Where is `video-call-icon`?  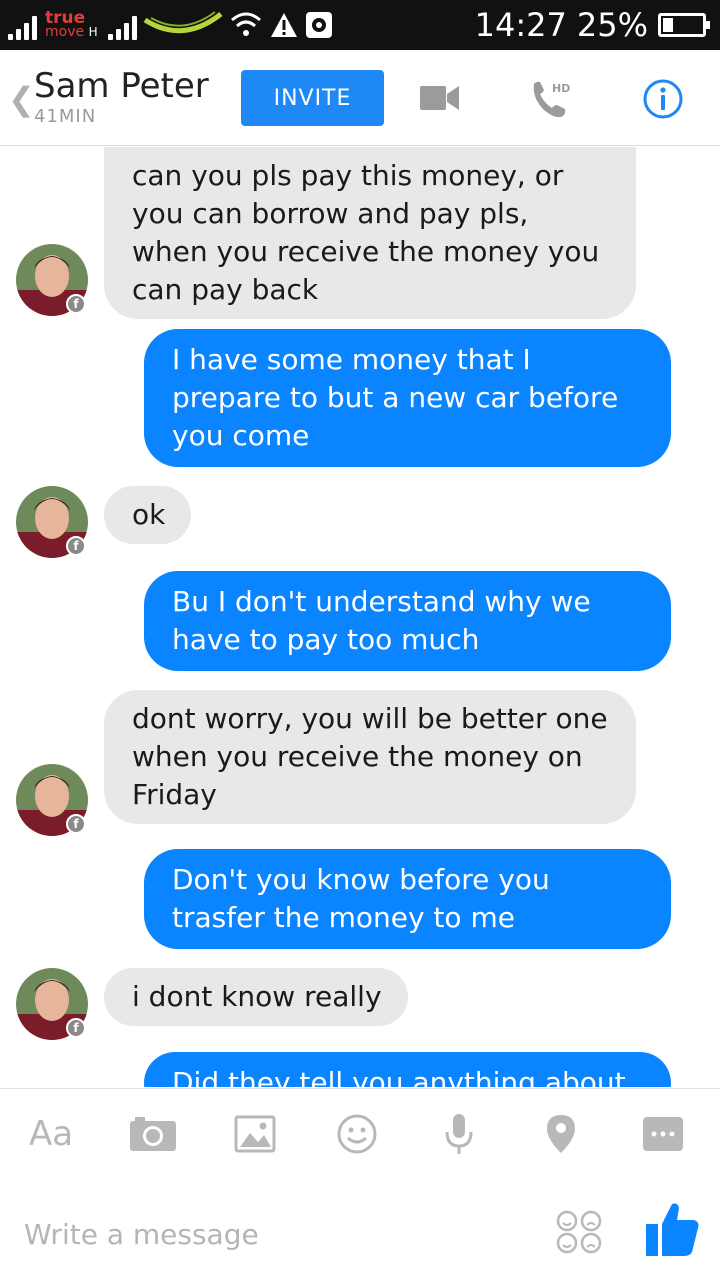 video-call-icon is located at coordinates (440, 98).